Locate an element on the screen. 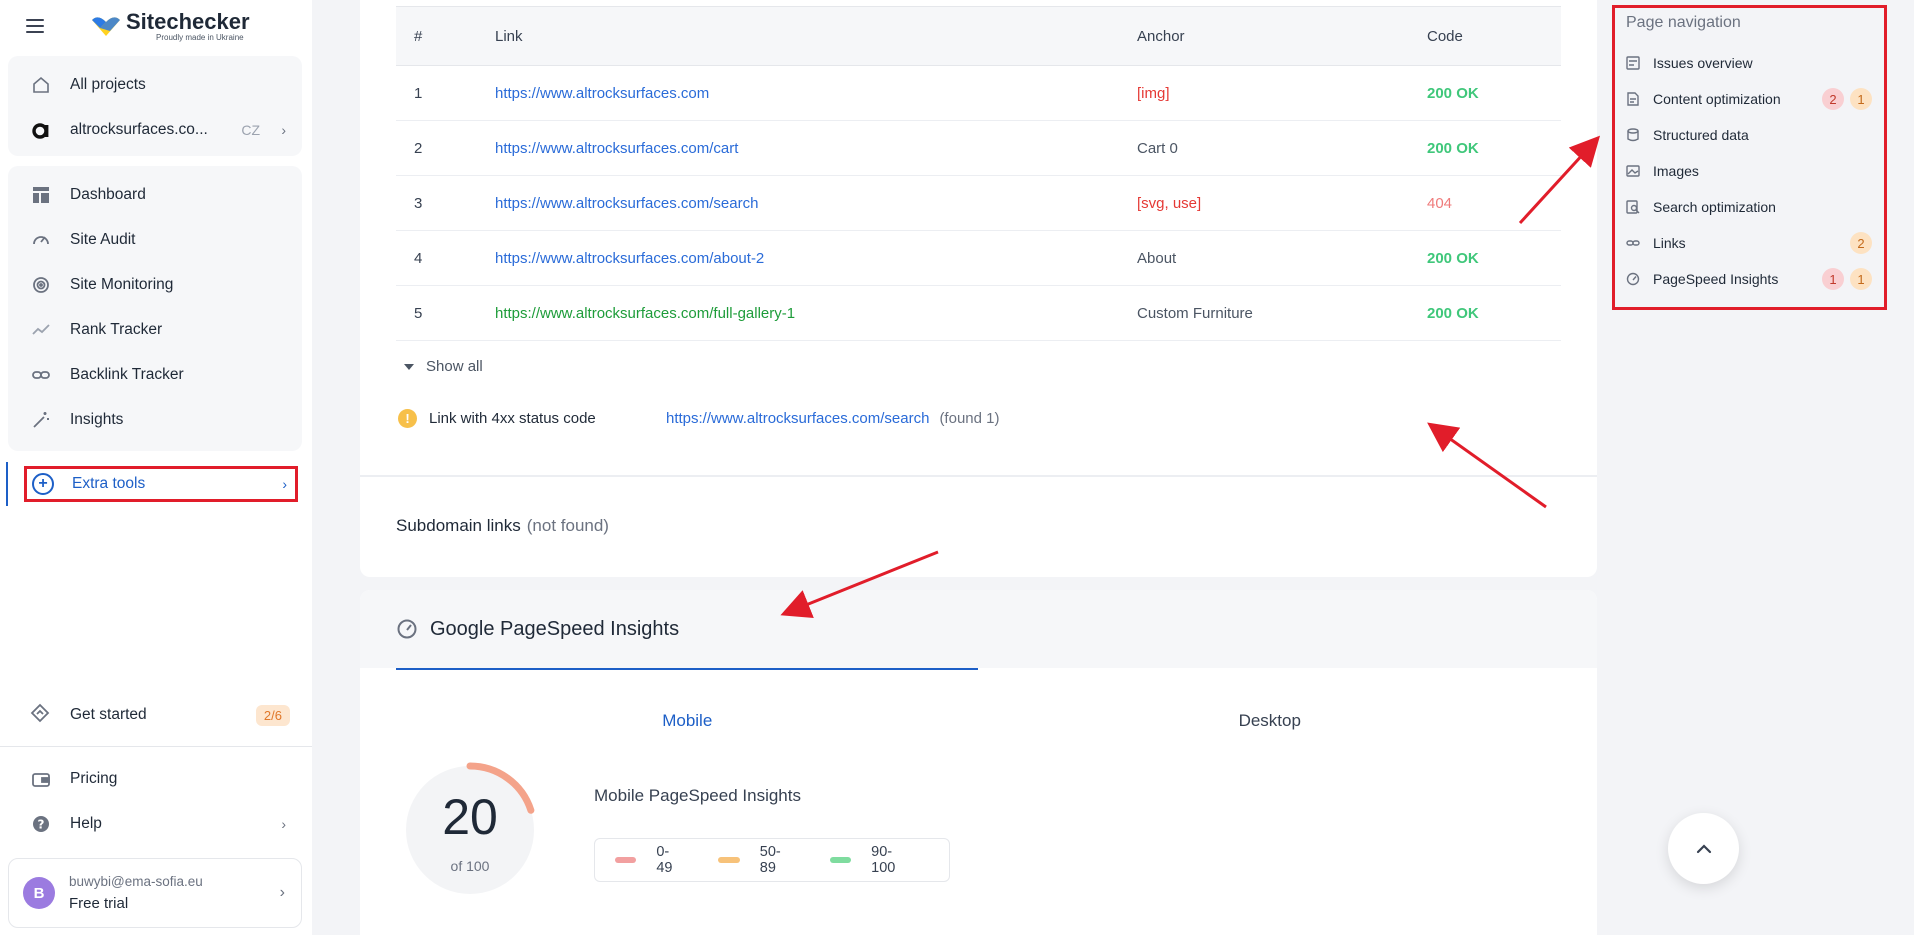 The image size is (1914, 935). avatar: B is located at coordinates (39, 893).